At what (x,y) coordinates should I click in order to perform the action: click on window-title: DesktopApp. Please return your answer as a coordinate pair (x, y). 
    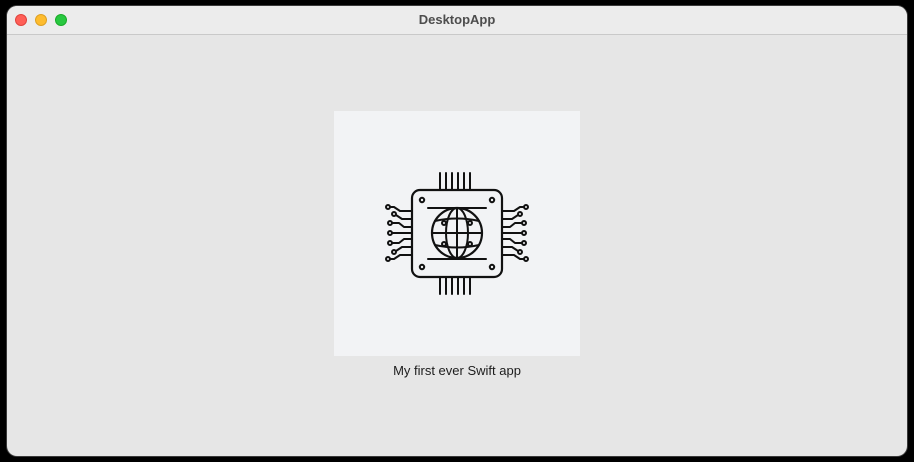
    Looking at the image, I should click on (457, 19).